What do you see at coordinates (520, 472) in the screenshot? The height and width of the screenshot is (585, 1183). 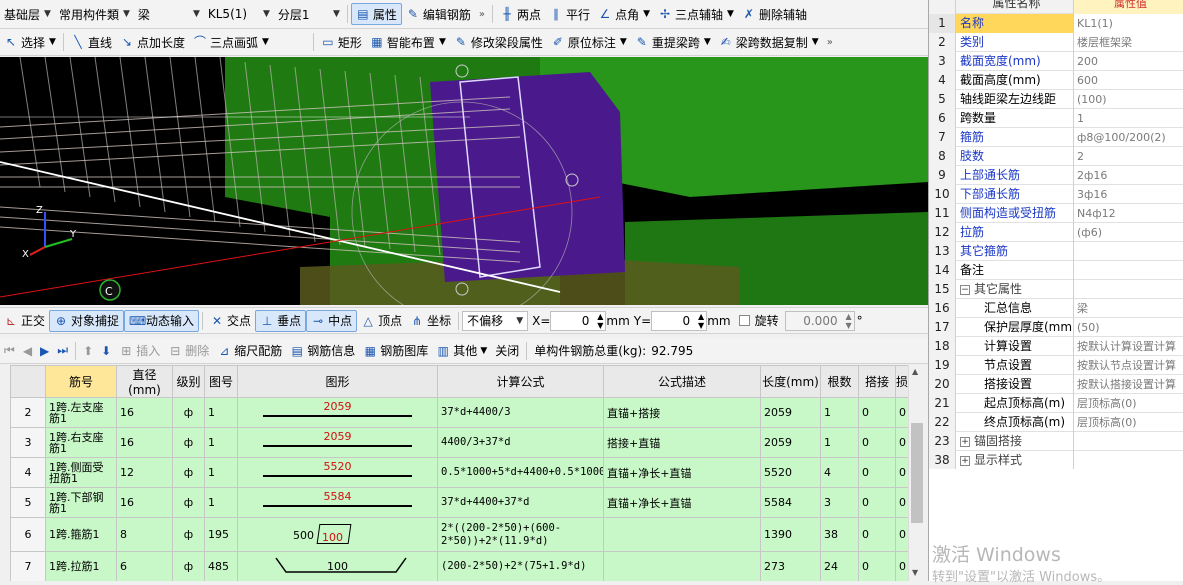 I see `cell-formula: 0.5*1000+5*d+4400+0.5*1000+5*d` at bounding box center [520, 472].